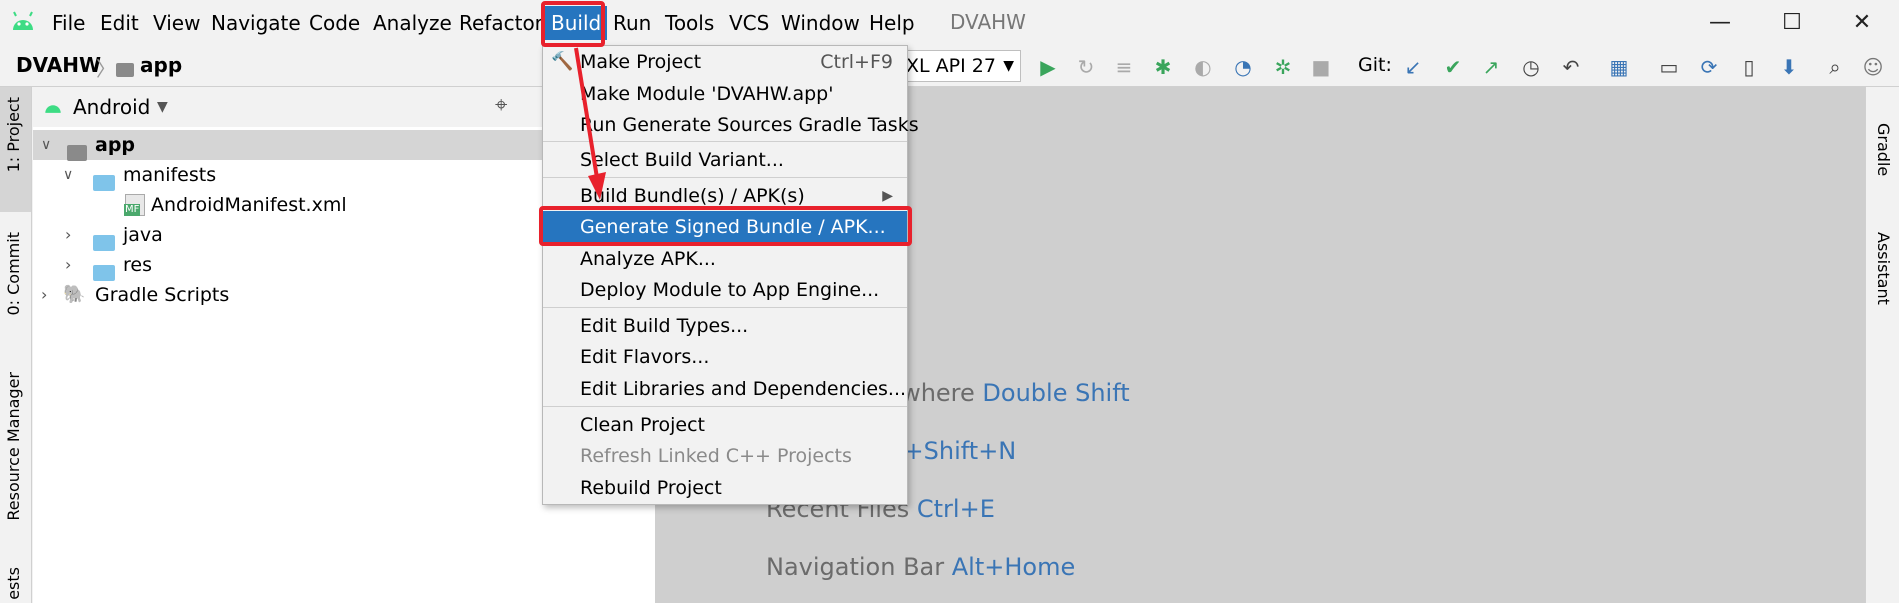 The image size is (1899, 603). I want to click on menu-code: Code, so click(334, 23).